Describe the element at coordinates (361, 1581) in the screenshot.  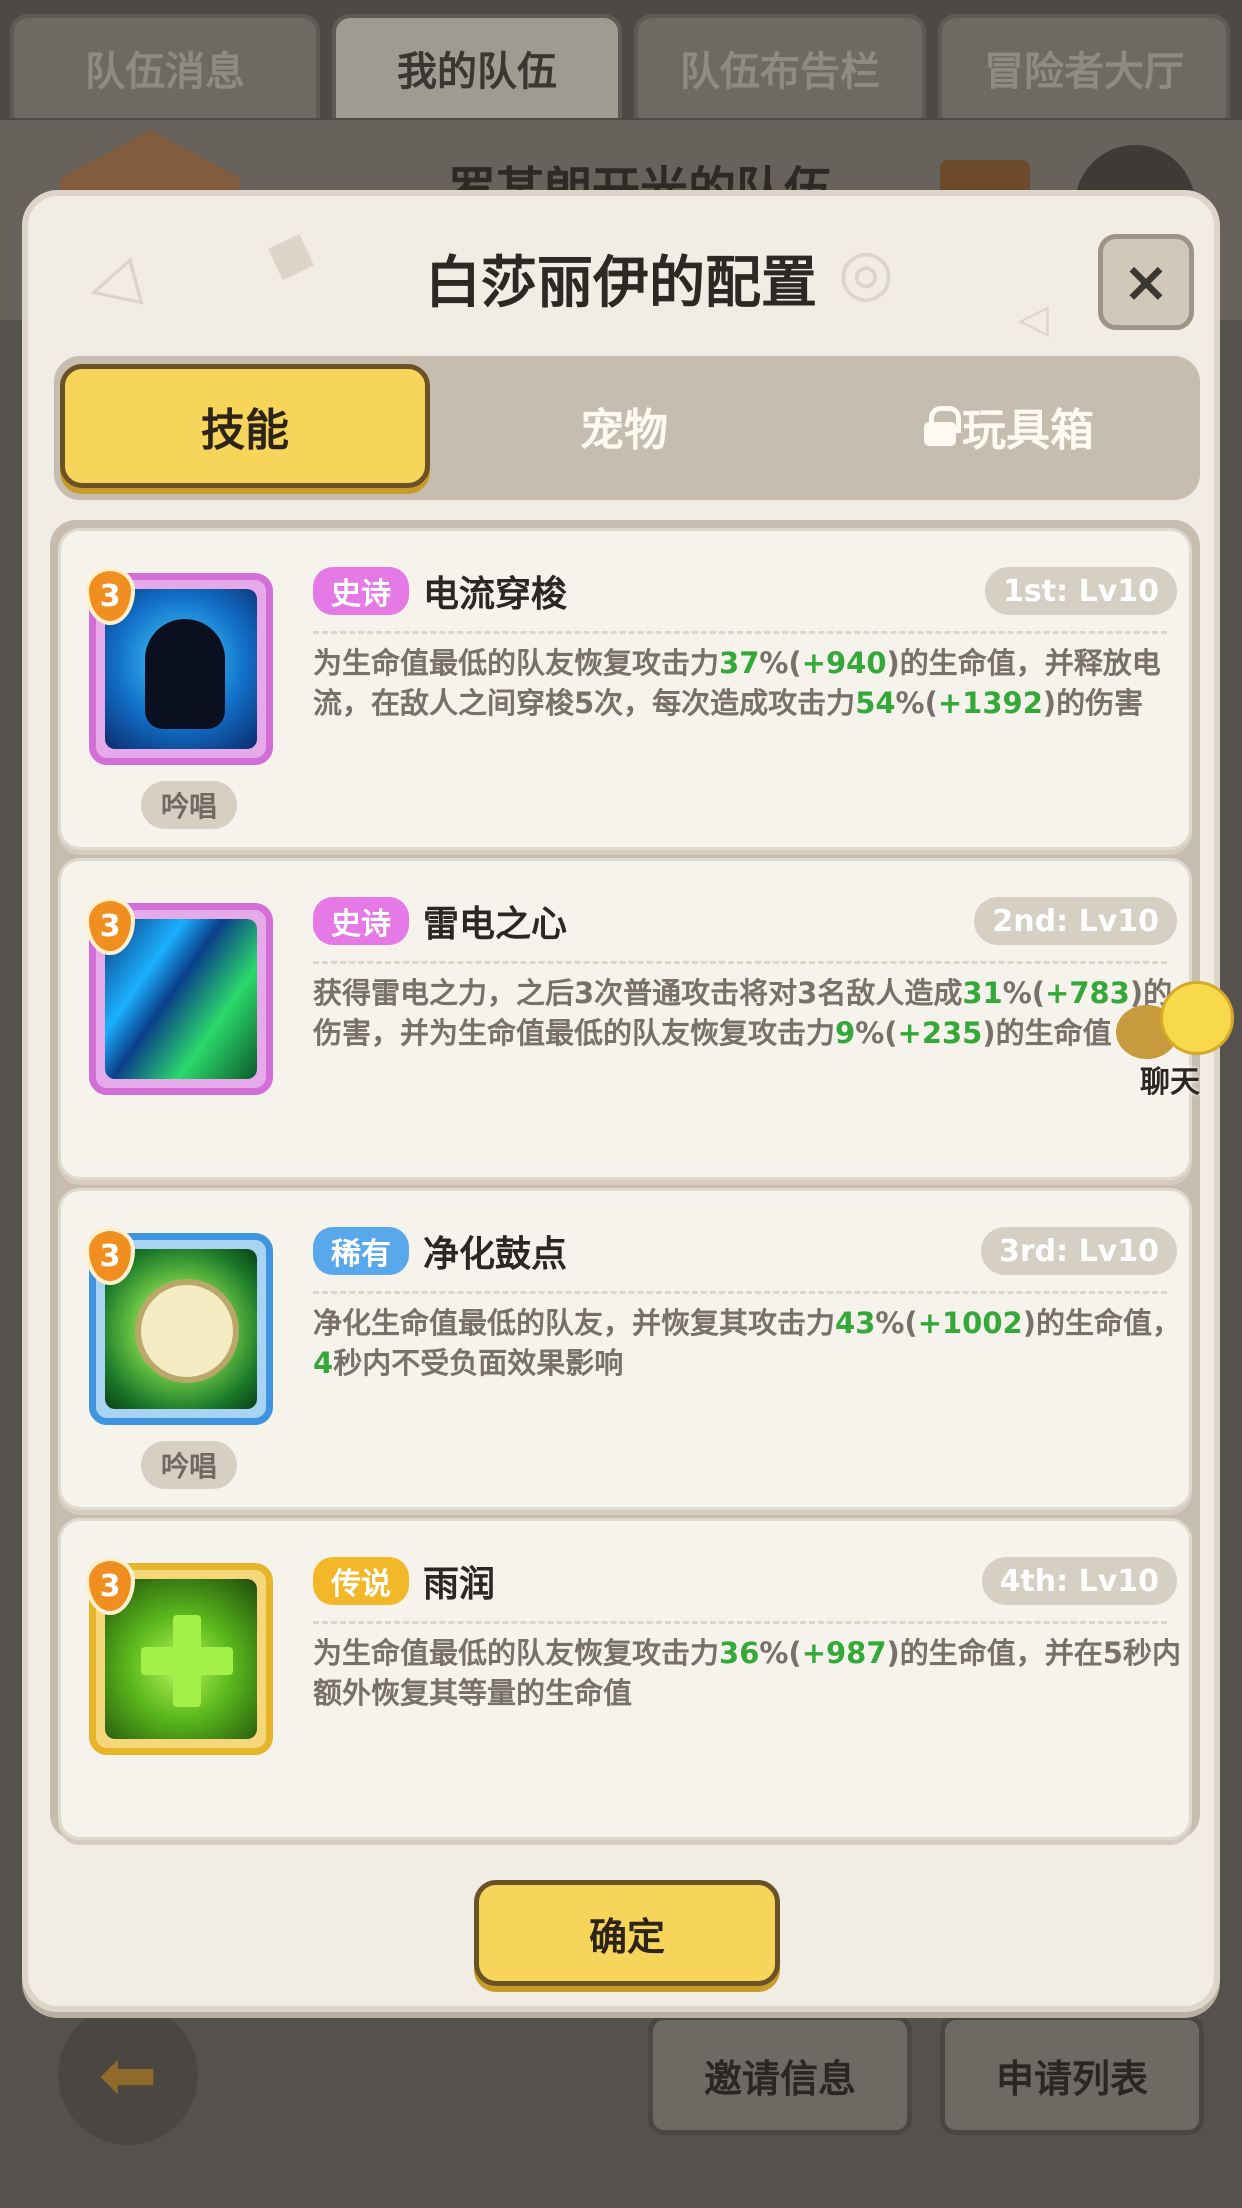
I see `rarity-badge: 传说` at that location.